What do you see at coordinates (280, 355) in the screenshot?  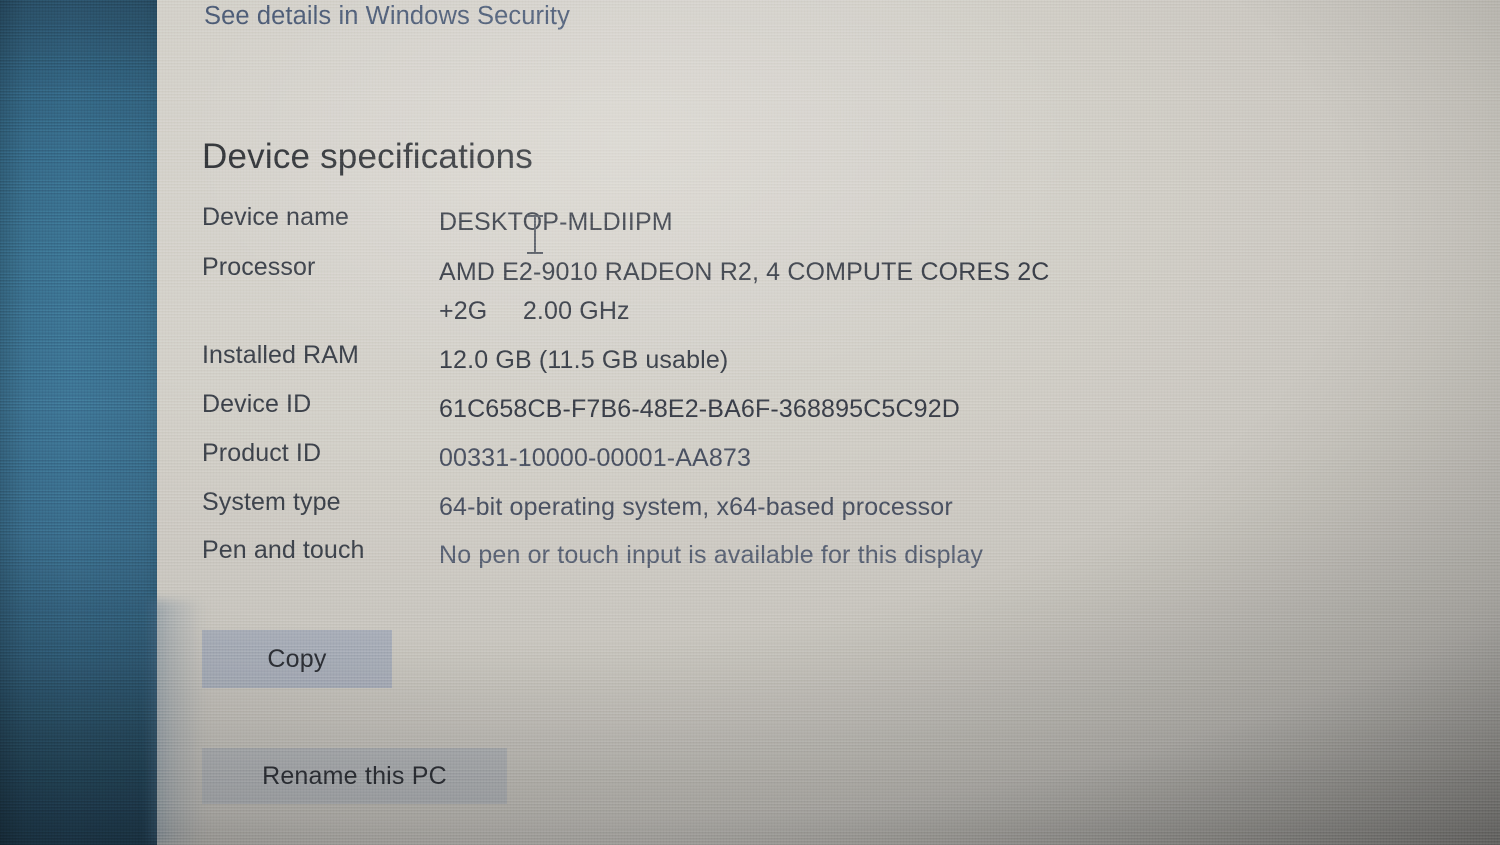 I see `spec-label-installed-ram: Installed RAM` at bounding box center [280, 355].